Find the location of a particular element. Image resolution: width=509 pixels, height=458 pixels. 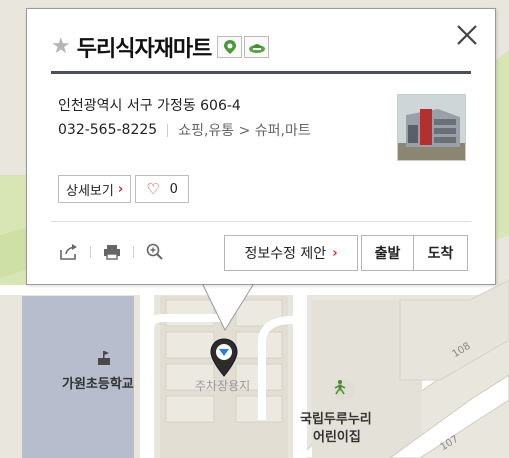

detail-button-label: 상세보기 is located at coordinates (90, 191).